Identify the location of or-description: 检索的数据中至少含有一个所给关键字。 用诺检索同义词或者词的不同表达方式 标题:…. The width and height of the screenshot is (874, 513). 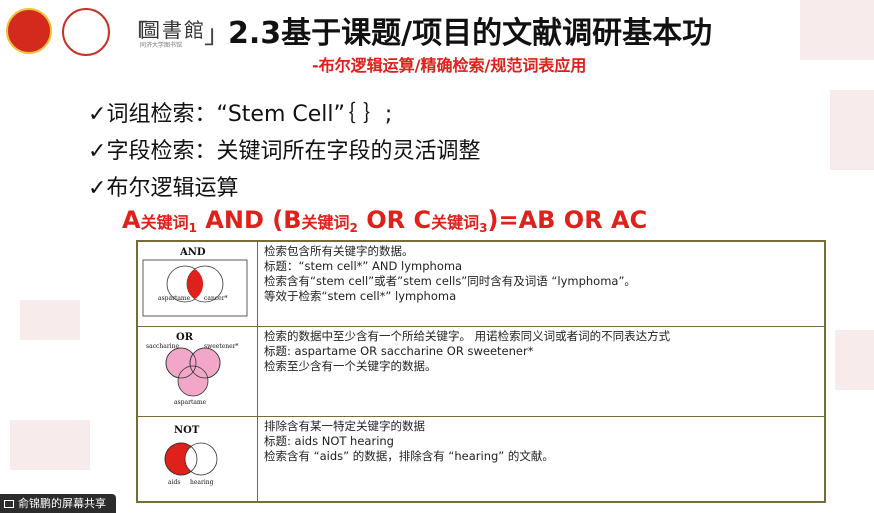
(541, 371).